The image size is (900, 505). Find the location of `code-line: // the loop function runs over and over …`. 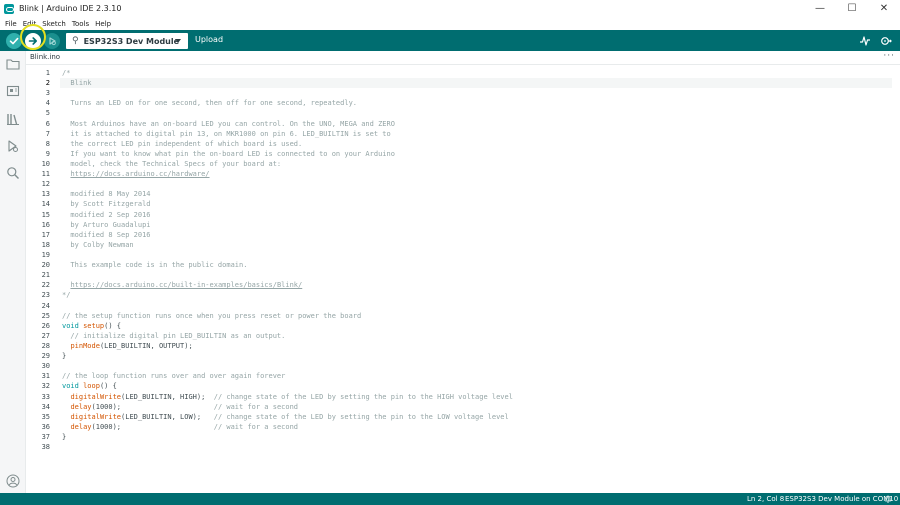

code-line: // the loop function runs over and over … is located at coordinates (477, 376).